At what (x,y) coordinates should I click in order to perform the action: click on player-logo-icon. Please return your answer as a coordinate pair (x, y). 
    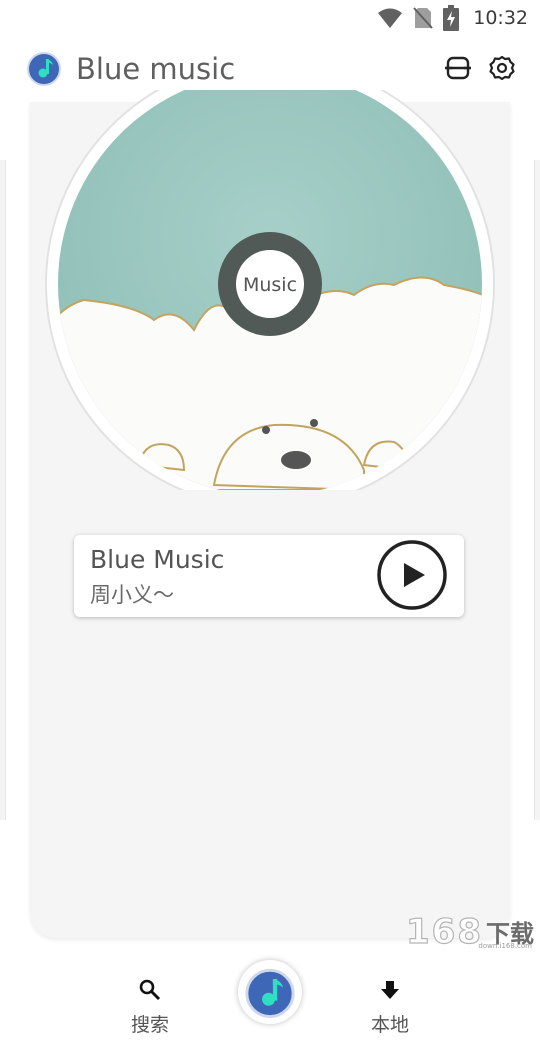
    Looking at the image, I should click on (270, 993).